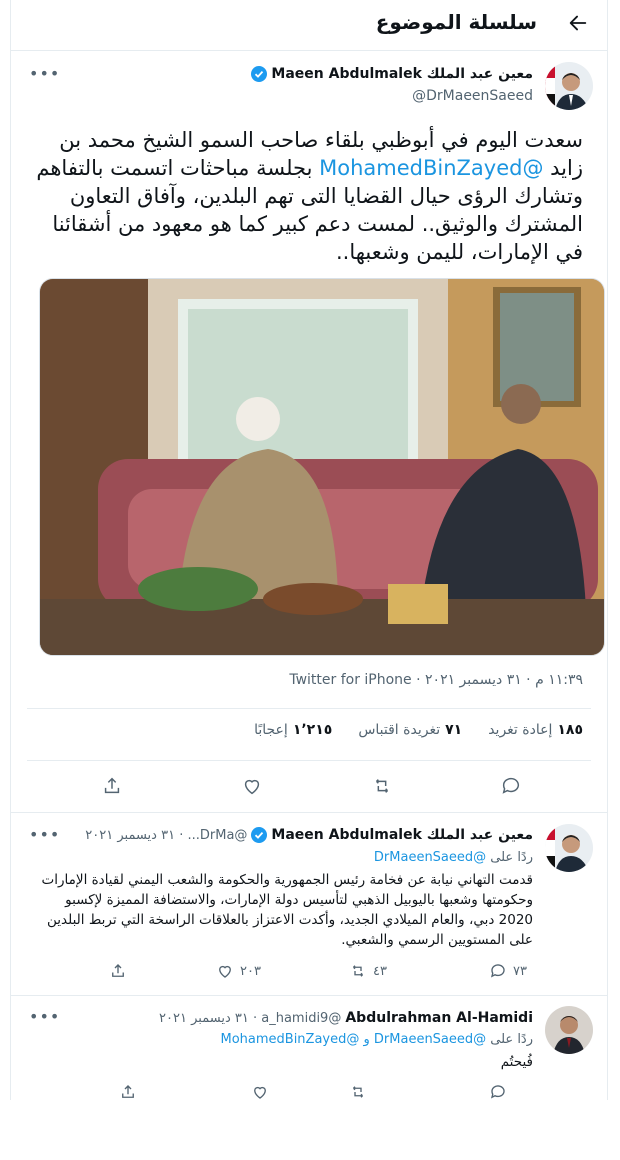 The height and width of the screenshot is (1160, 620). I want to click on retweets-stat: ١٨٥إعادة تغريد, so click(535, 730).